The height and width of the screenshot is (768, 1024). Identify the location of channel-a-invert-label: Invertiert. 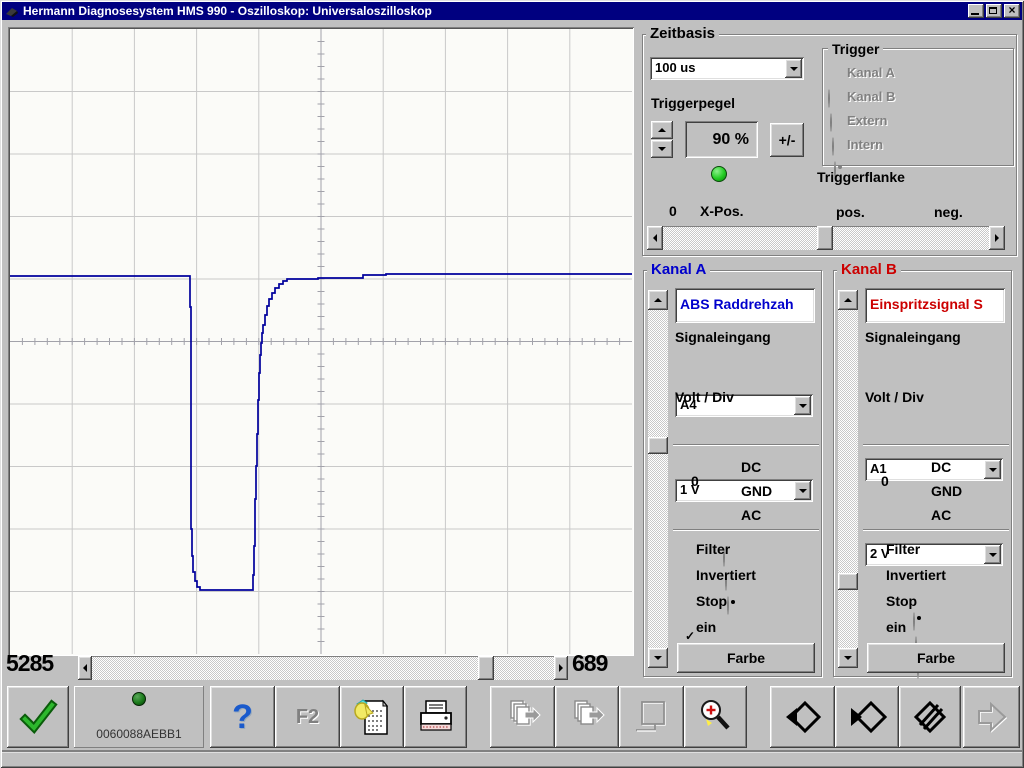
(726, 575).